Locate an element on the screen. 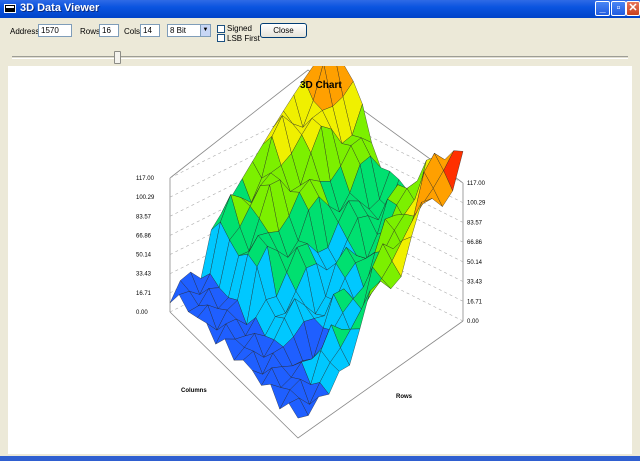 The height and width of the screenshot is (461, 640). app-icon is located at coordinates (10, 8).